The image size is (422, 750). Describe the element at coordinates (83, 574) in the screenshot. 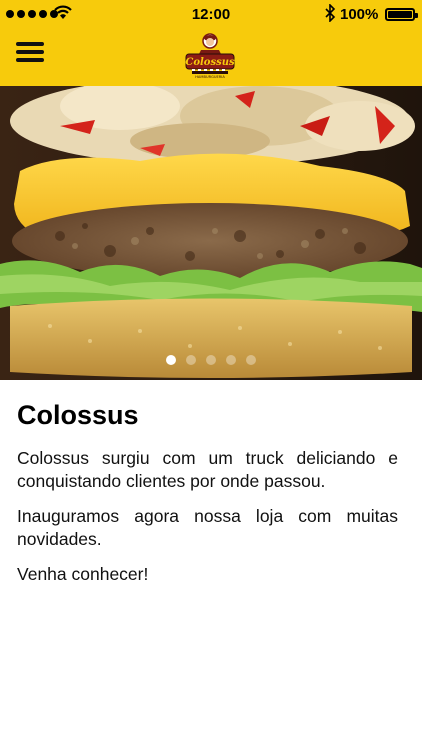

I see `article-paragraph: Venha conhecer!` at that location.